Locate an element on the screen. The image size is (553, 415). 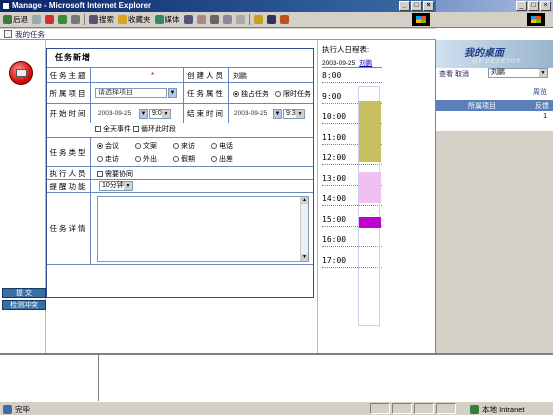
attr-timed-option: 限时任务 is located at coordinates (293, 94).